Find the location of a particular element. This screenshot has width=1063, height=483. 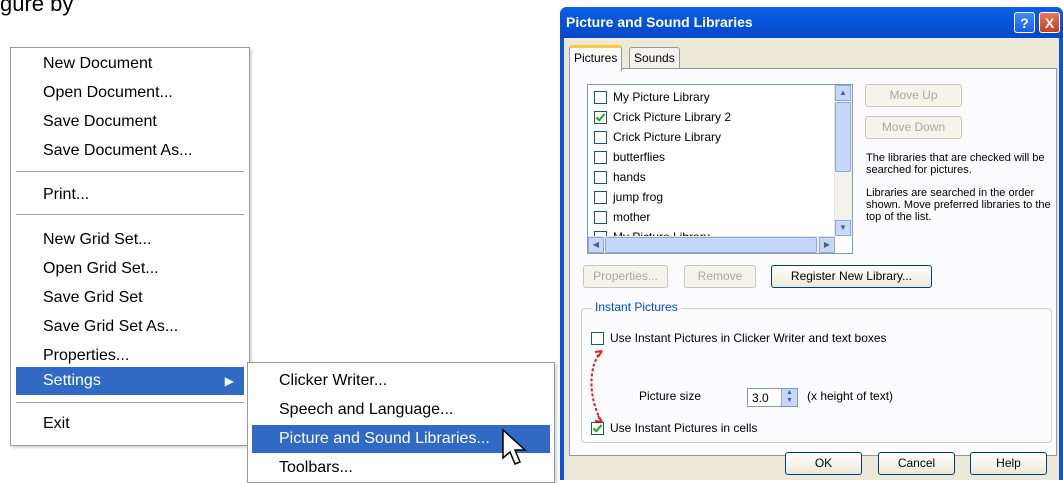

tab-pictures: Pictures is located at coordinates (596, 58).